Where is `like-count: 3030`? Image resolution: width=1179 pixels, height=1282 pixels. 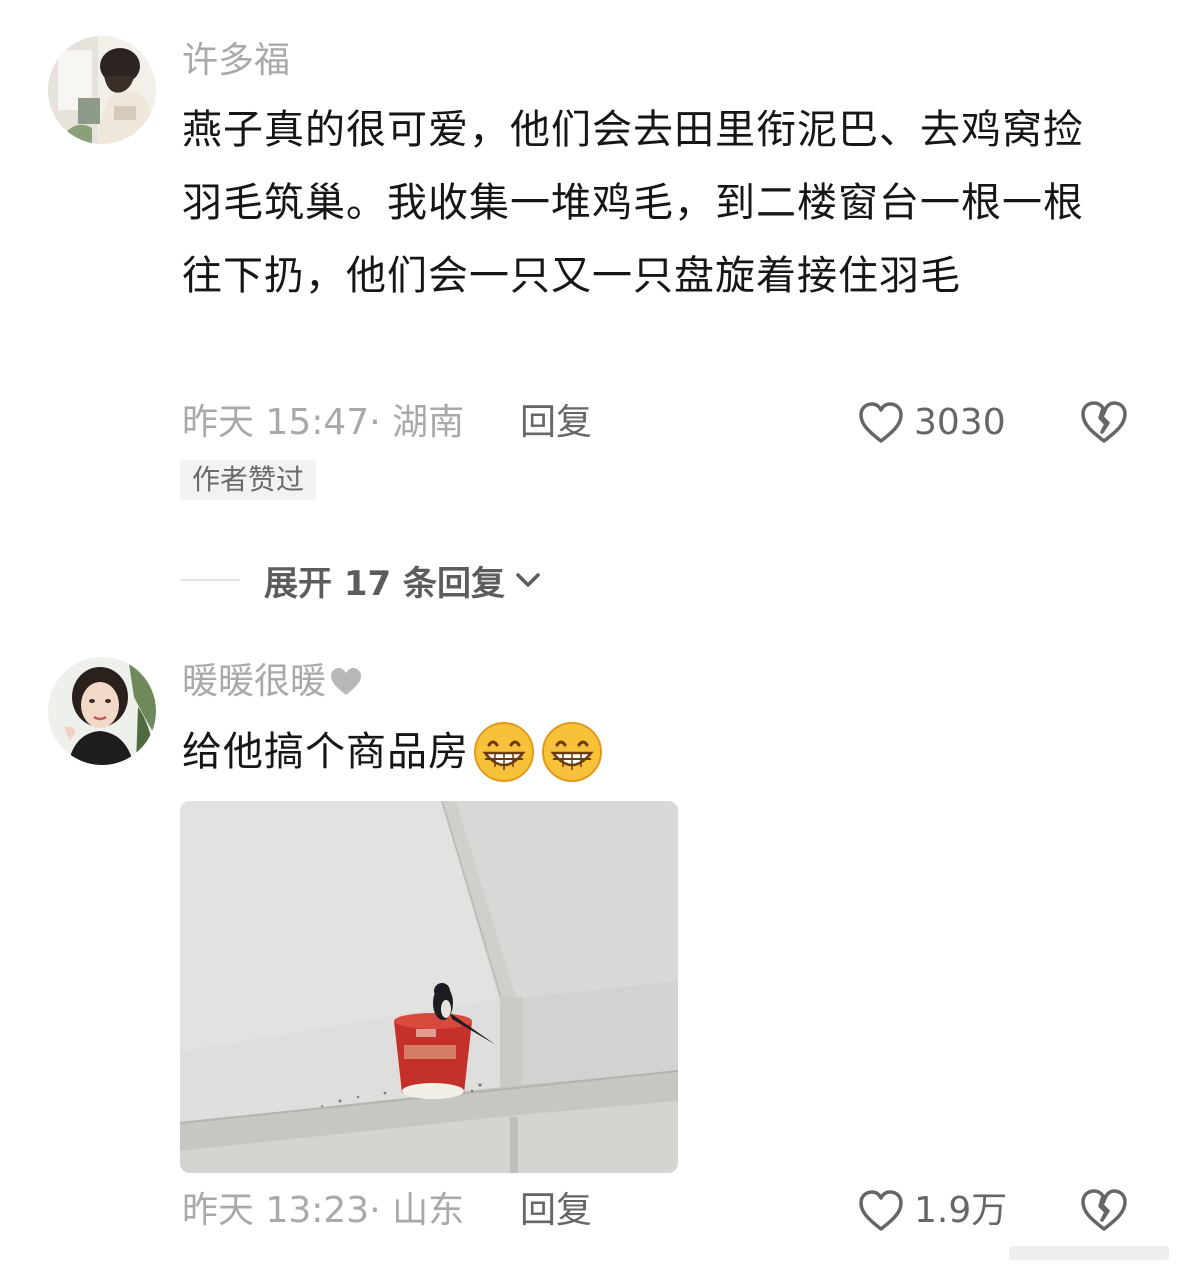 like-count: 3030 is located at coordinates (960, 422).